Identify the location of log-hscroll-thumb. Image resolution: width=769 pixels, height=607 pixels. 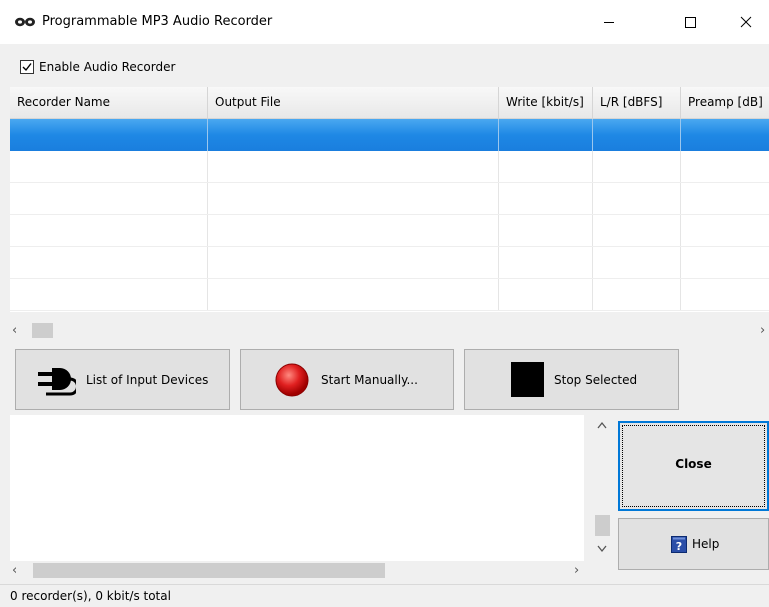
(209, 570).